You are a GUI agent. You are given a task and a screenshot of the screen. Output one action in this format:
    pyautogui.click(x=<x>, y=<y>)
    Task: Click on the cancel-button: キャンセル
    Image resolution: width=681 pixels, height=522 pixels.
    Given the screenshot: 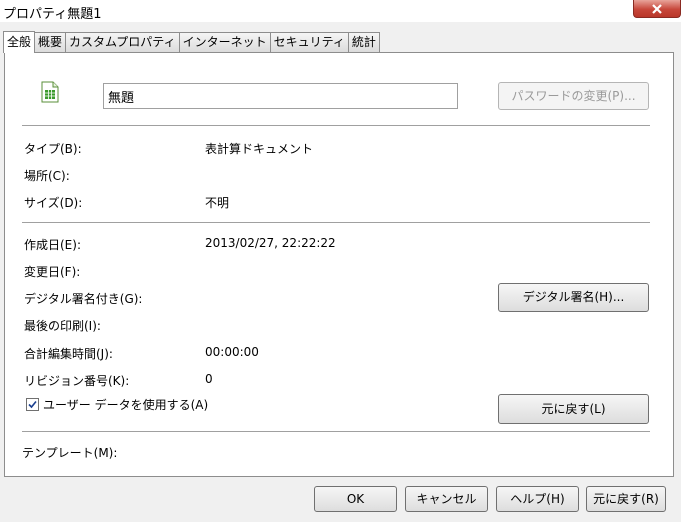 What is the action you would take?
    pyautogui.click(x=446, y=499)
    